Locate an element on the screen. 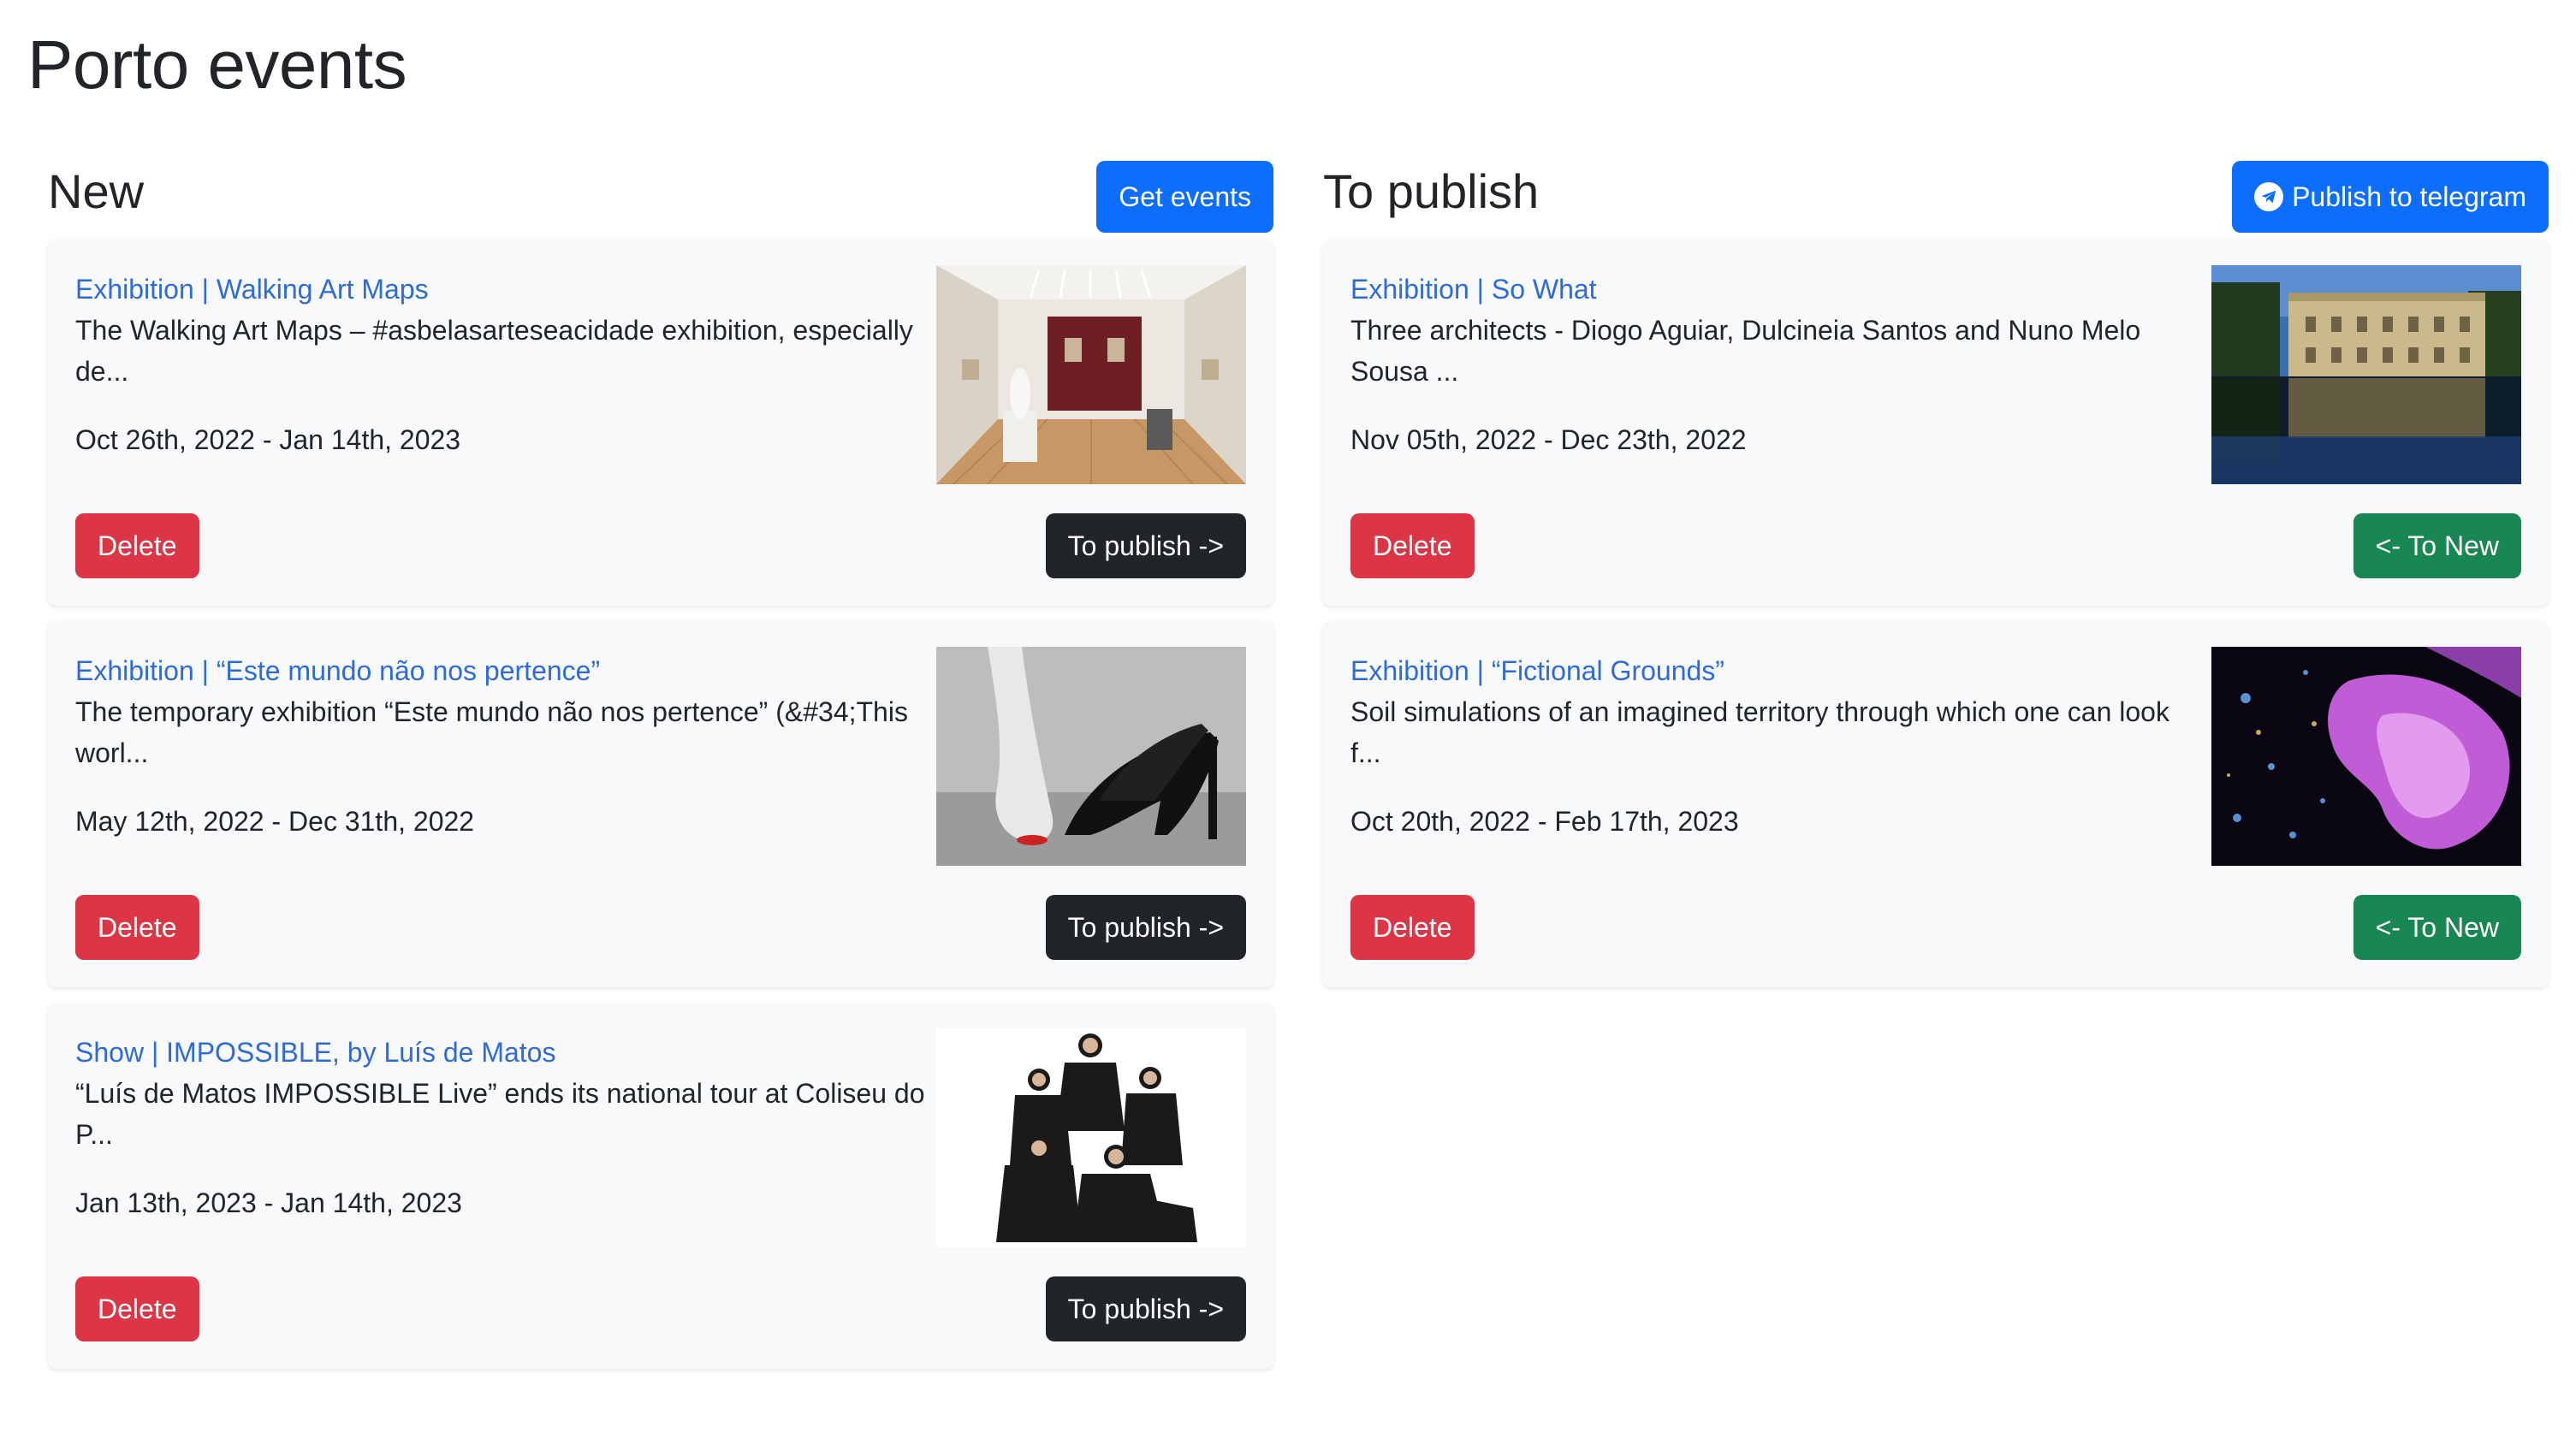  event-dates: Jan 13th, 2023 - Jan 14th, 2023 is located at coordinates (268, 1202).